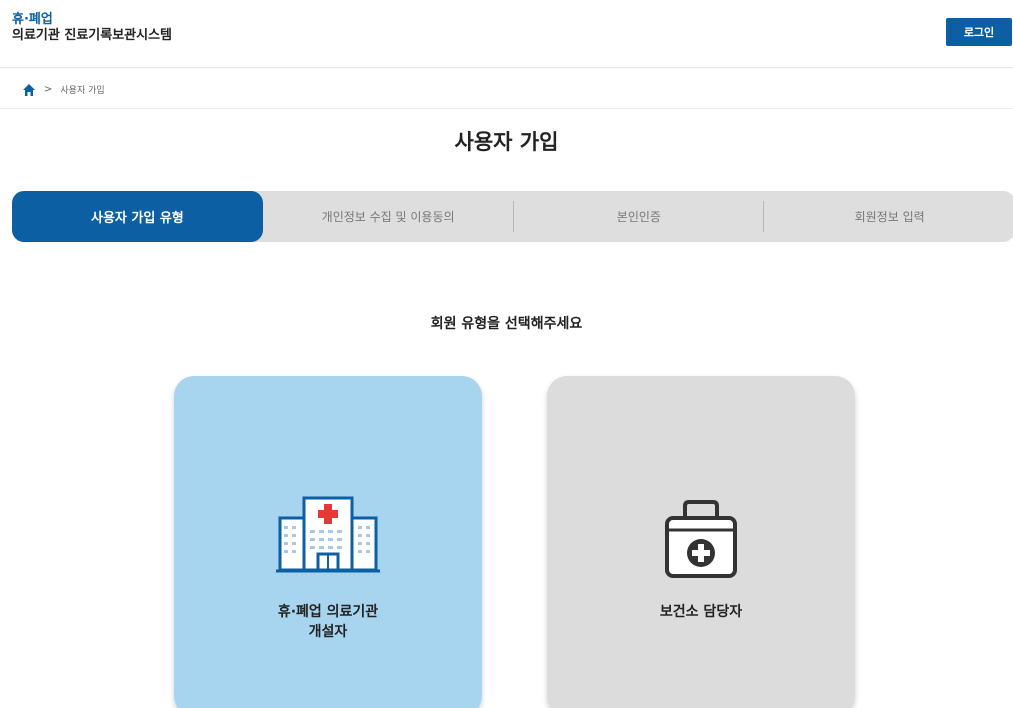 The image size is (1013, 708). I want to click on hospital-icon, so click(328, 541).